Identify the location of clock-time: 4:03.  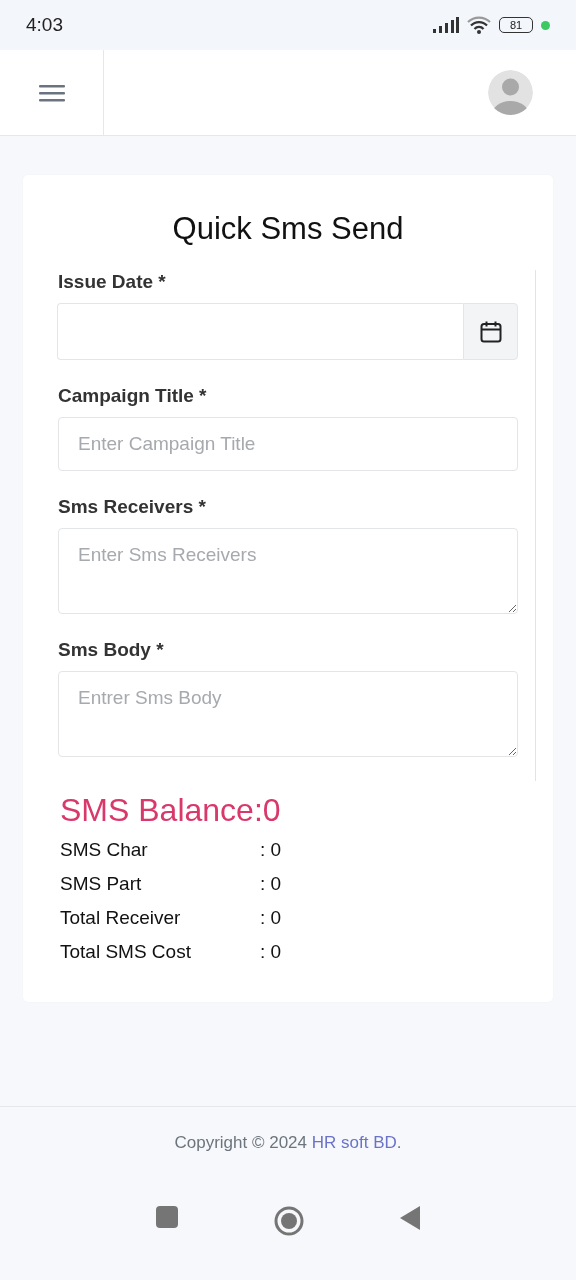
(44, 25).